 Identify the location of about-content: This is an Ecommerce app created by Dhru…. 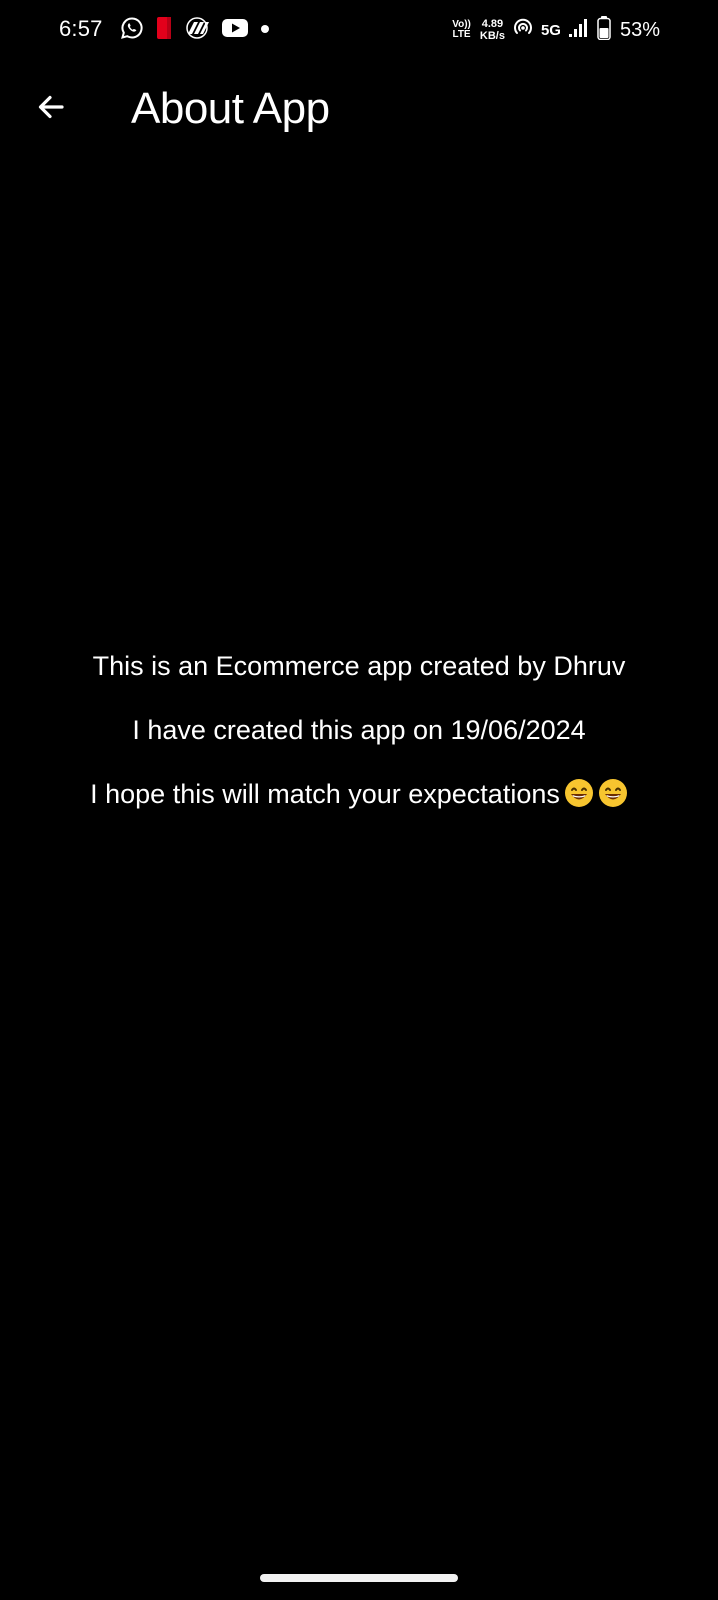
(359, 730).